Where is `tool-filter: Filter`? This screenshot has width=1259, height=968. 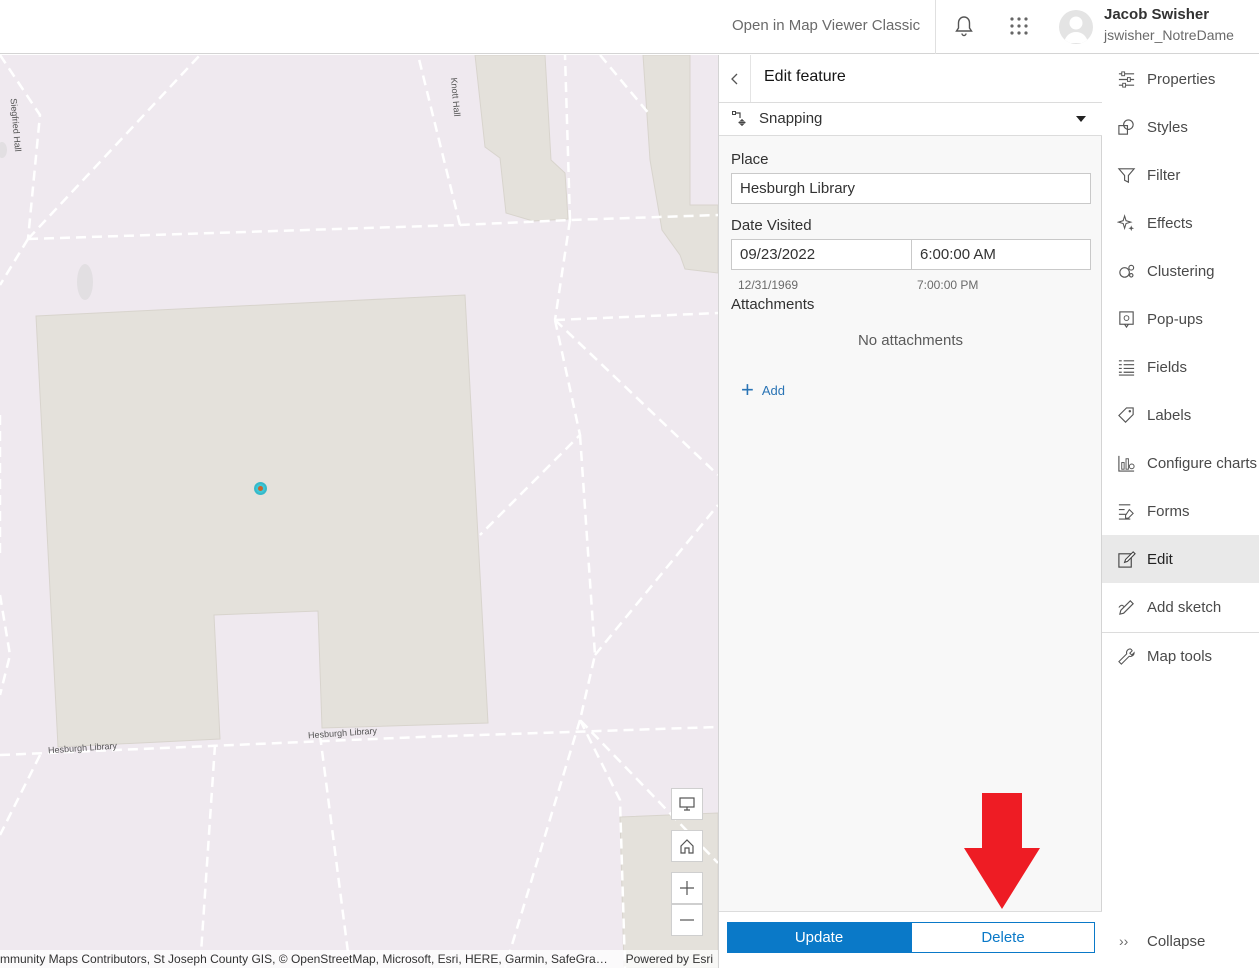
tool-filter: Filter is located at coordinates (1180, 175).